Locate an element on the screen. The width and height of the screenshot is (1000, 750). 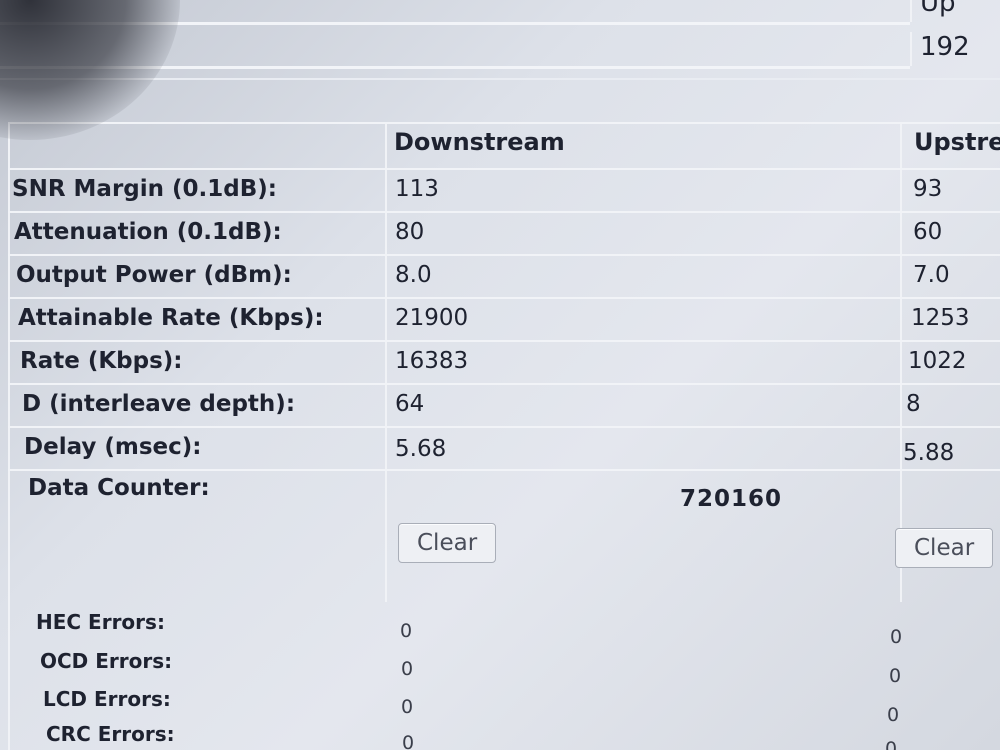
table-header-row: Downstream Upstre is located at coordinates (504, 145).